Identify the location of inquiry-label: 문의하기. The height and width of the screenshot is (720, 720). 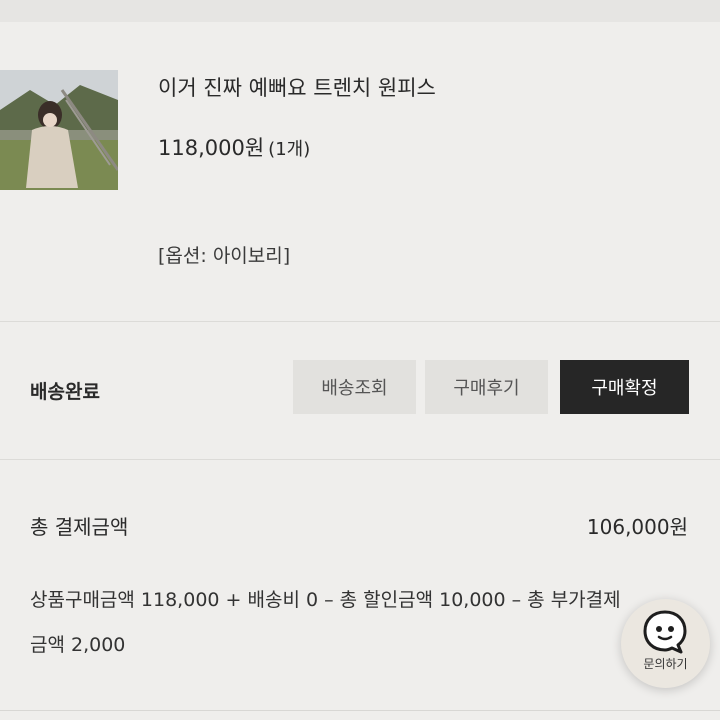
(665, 664).